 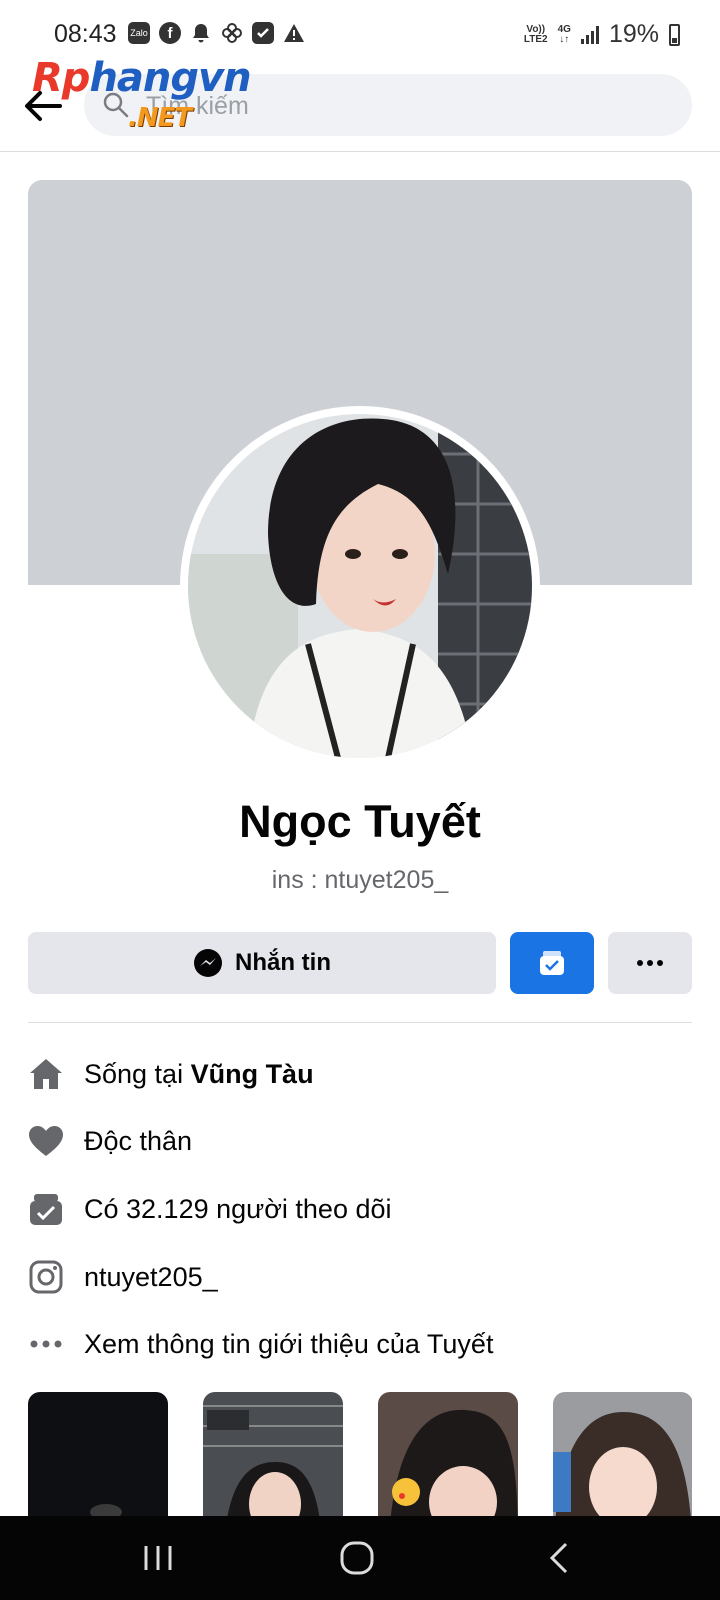 I want to click on home-button, so click(x=357, y=1558).